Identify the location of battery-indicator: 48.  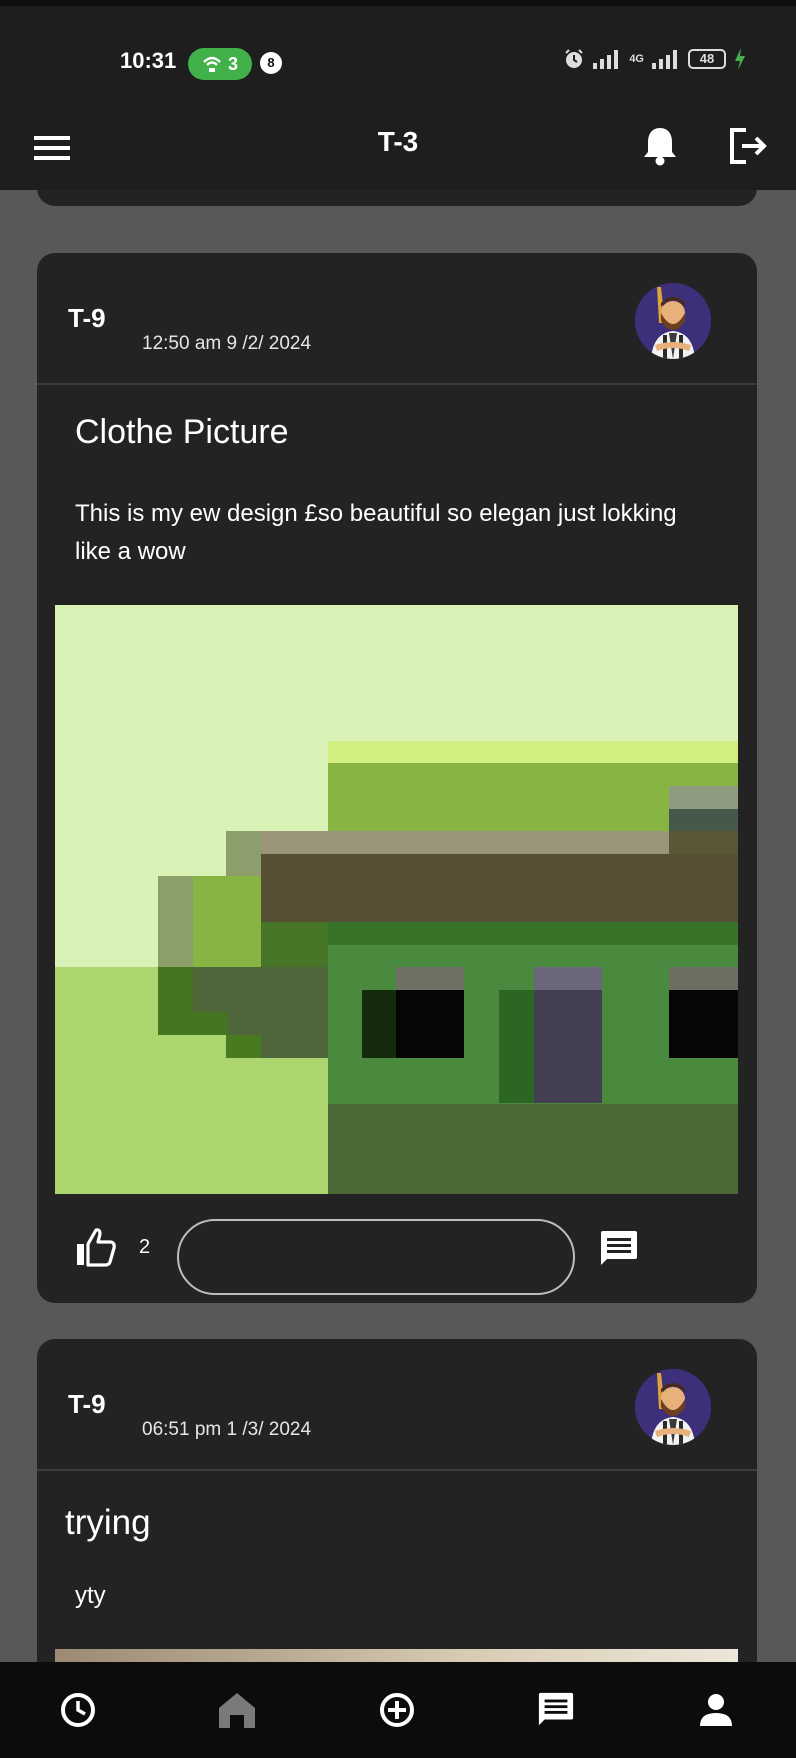
(707, 59).